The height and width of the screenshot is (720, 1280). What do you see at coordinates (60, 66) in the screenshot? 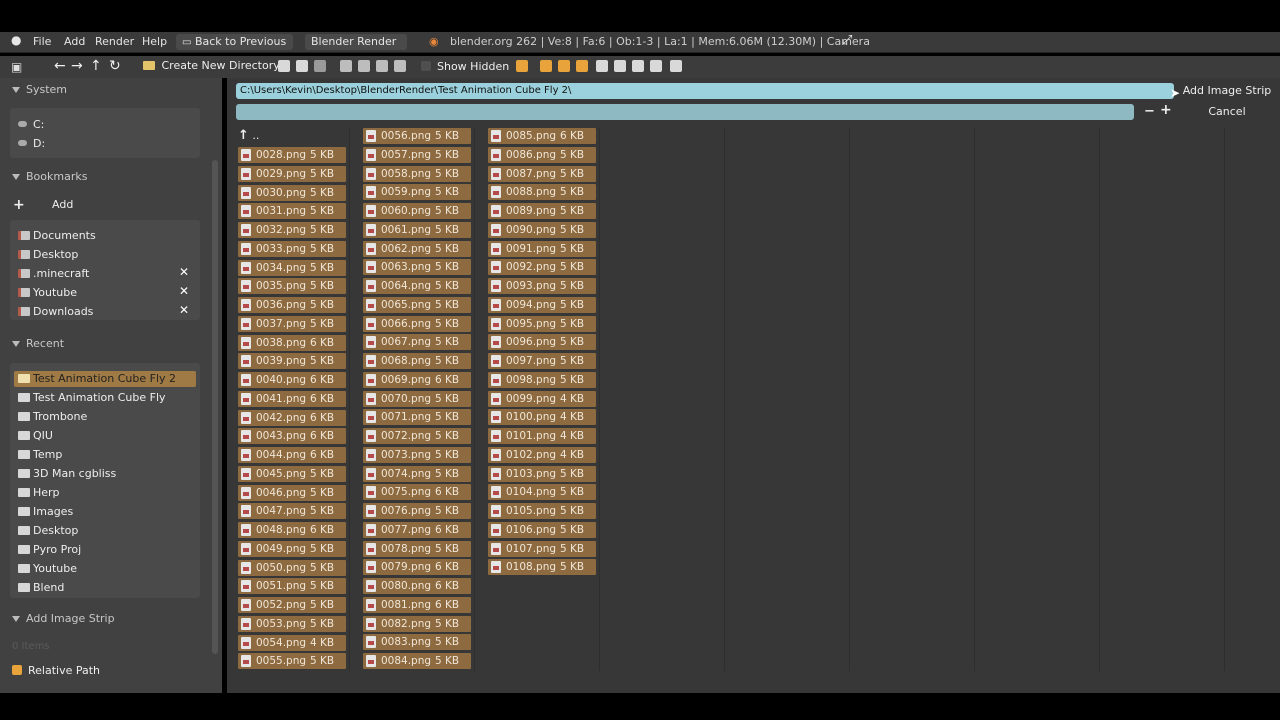
I see `back-arrow-icon: ←` at bounding box center [60, 66].